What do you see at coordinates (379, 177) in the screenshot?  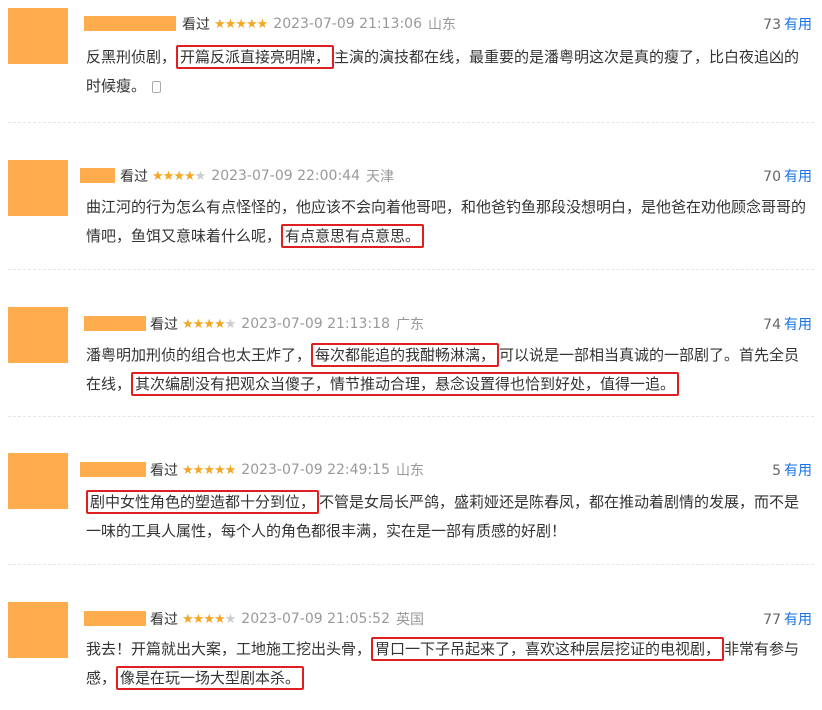 I see `review-location: 天津` at bounding box center [379, 177].